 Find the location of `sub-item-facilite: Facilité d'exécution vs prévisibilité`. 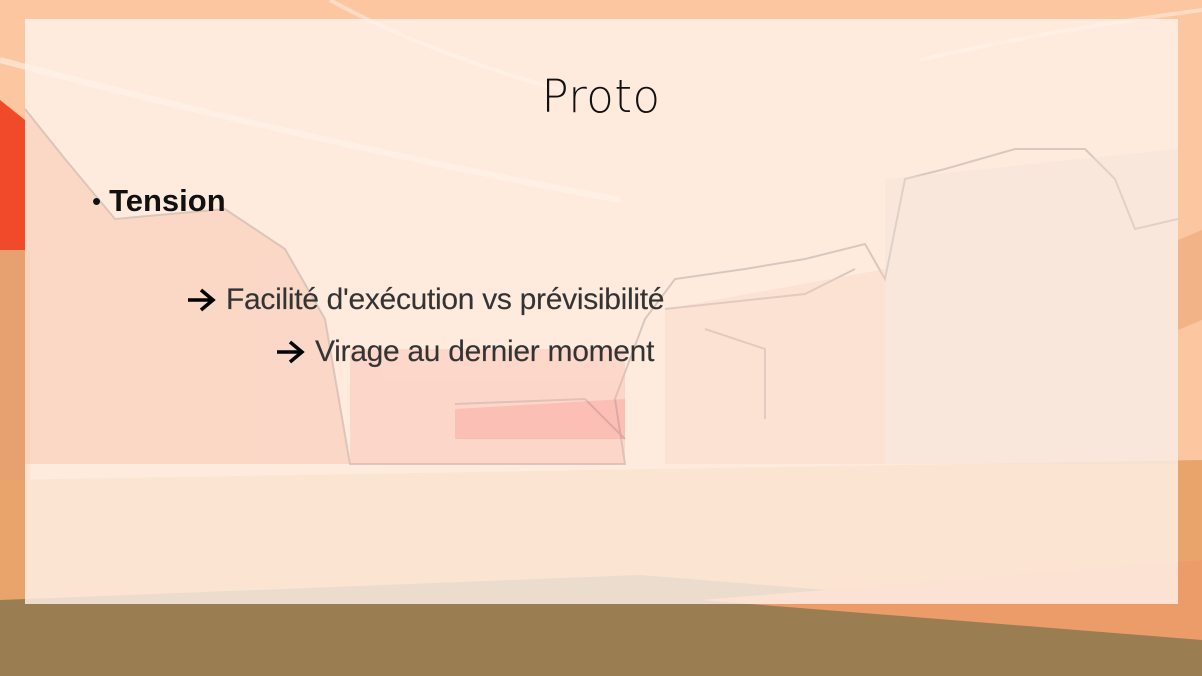

sub-item-facilite: Facilité d'exécution vs prévisibilité is located at coordinates (425, 300).